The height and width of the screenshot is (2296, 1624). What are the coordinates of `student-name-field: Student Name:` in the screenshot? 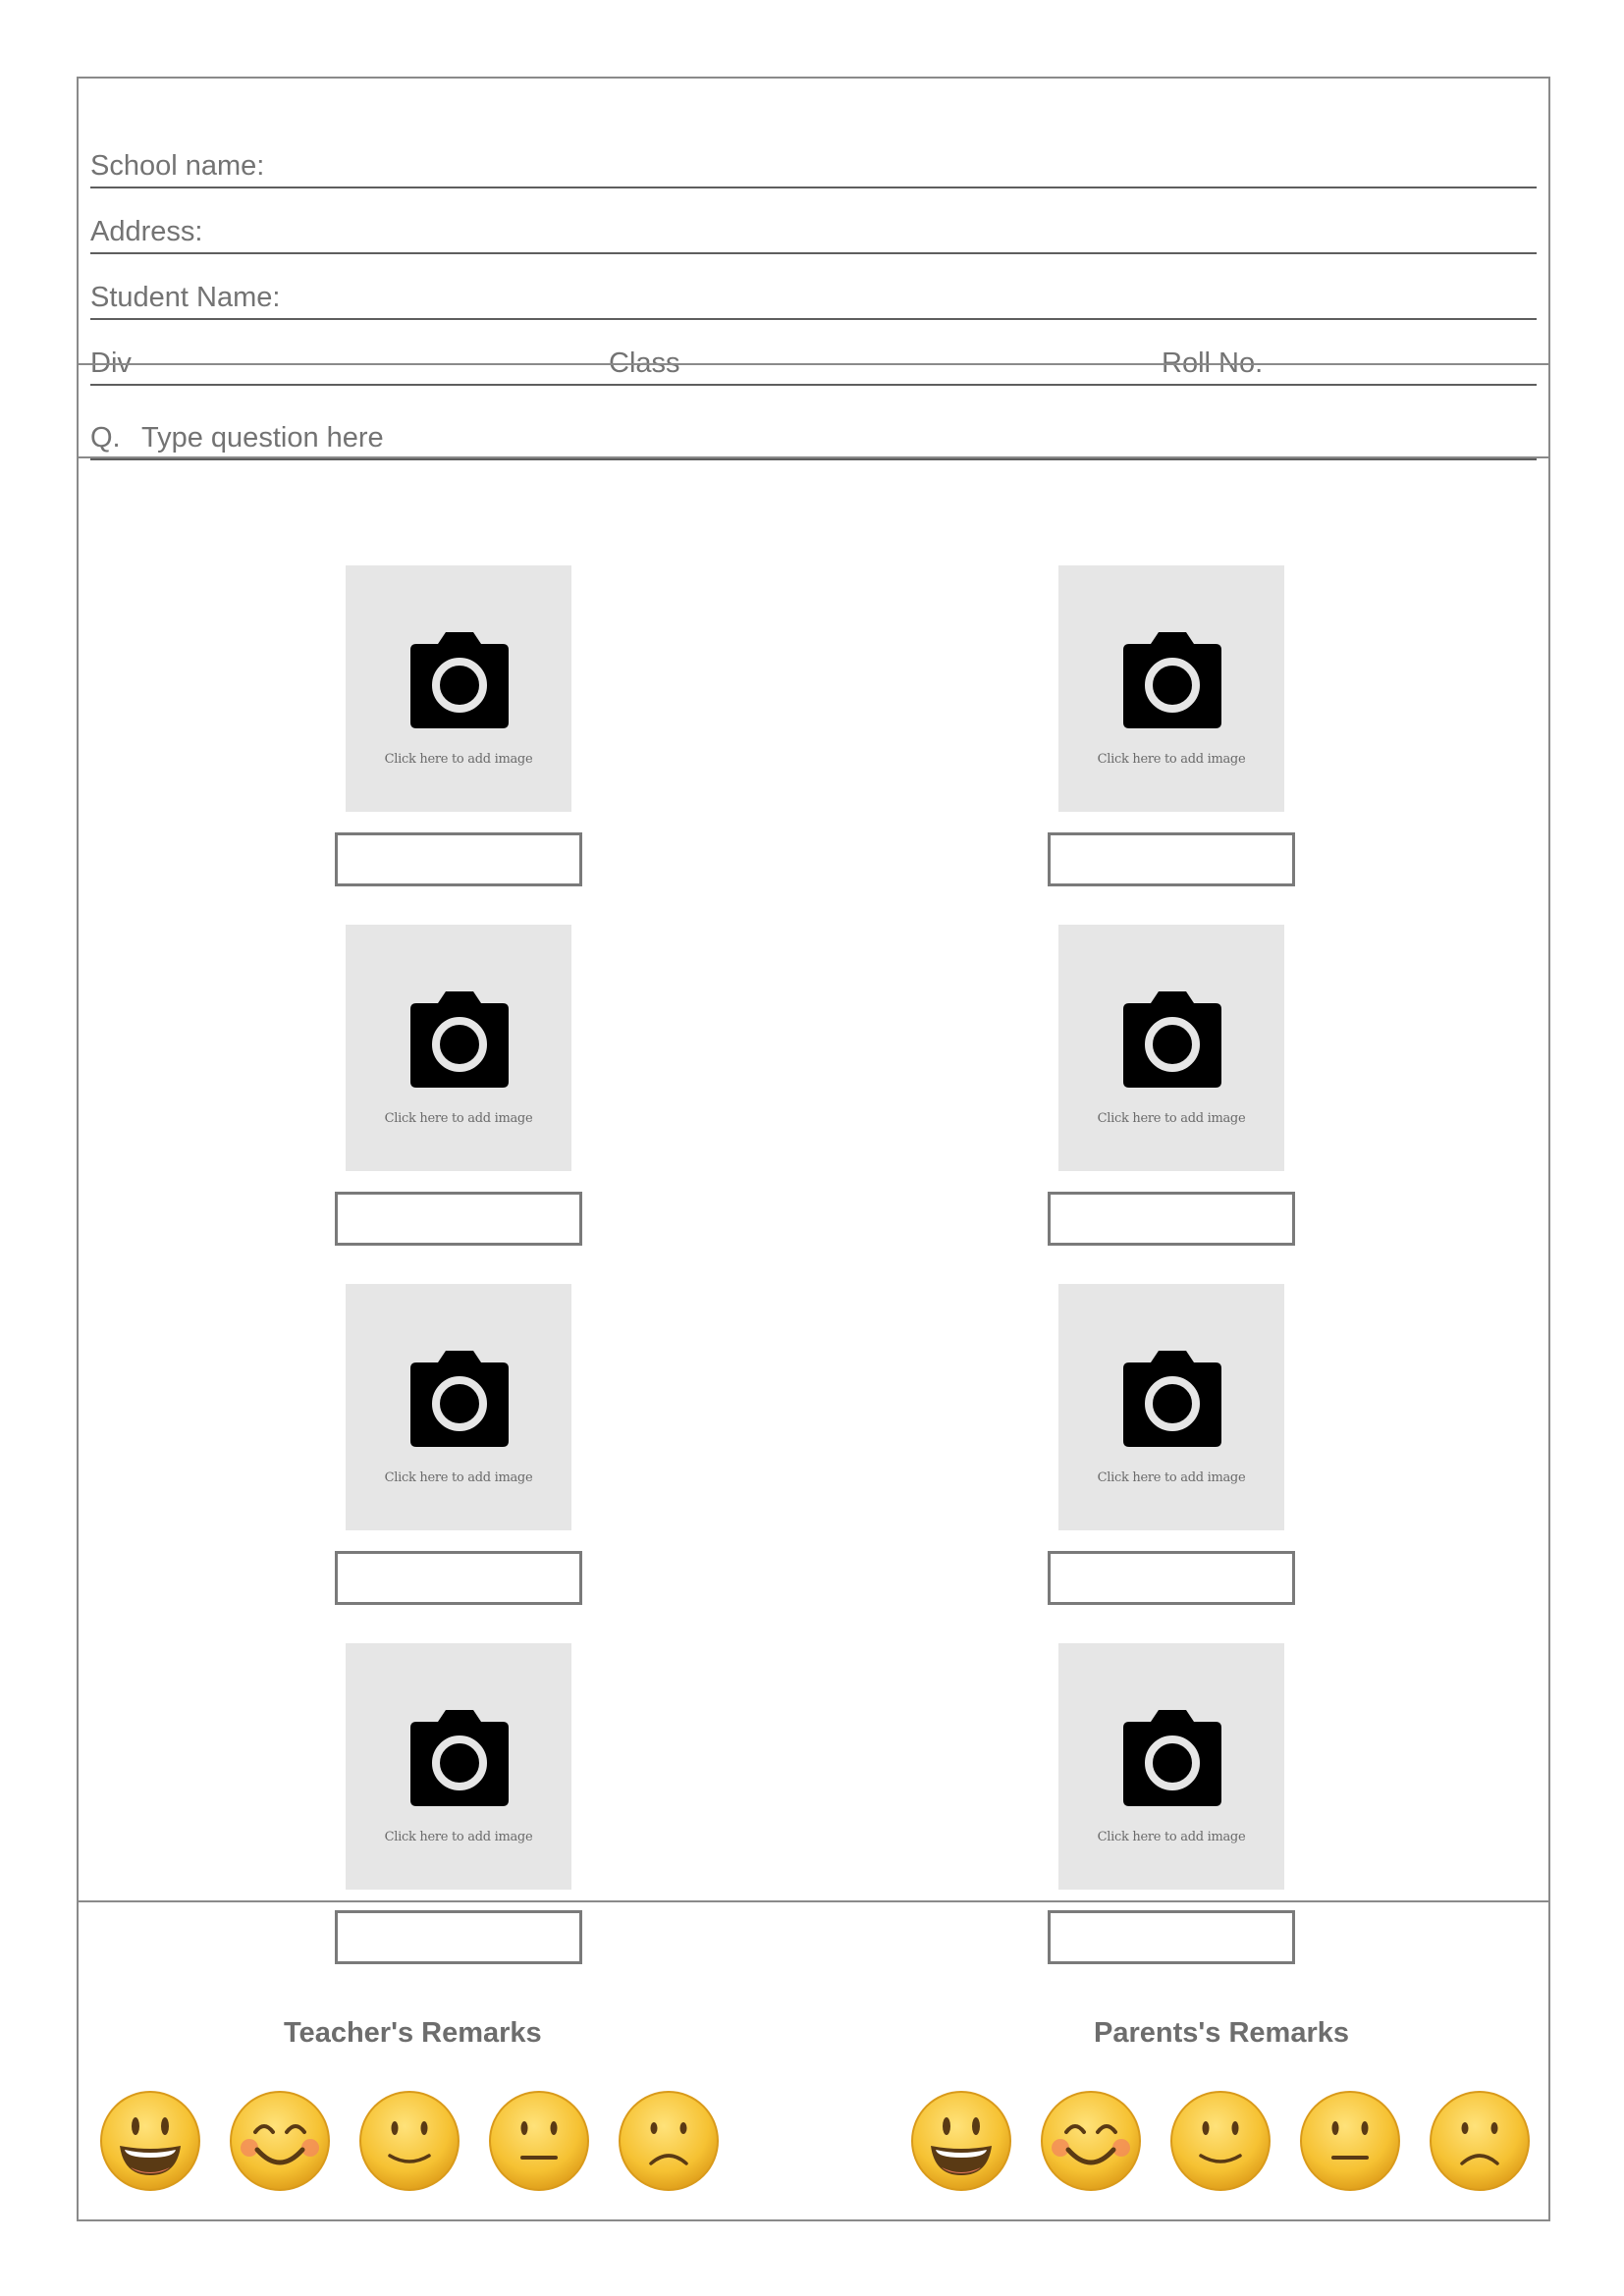 It's located at (813, 287).